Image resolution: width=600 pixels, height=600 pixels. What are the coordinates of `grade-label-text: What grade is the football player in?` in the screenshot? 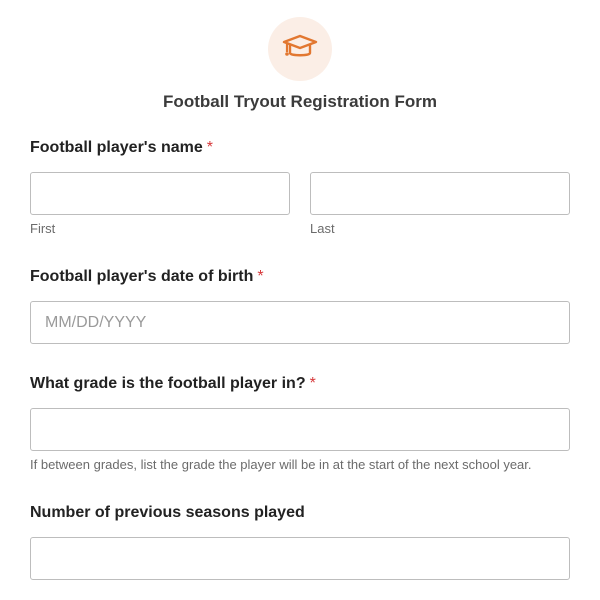 It's located at (168, 383).